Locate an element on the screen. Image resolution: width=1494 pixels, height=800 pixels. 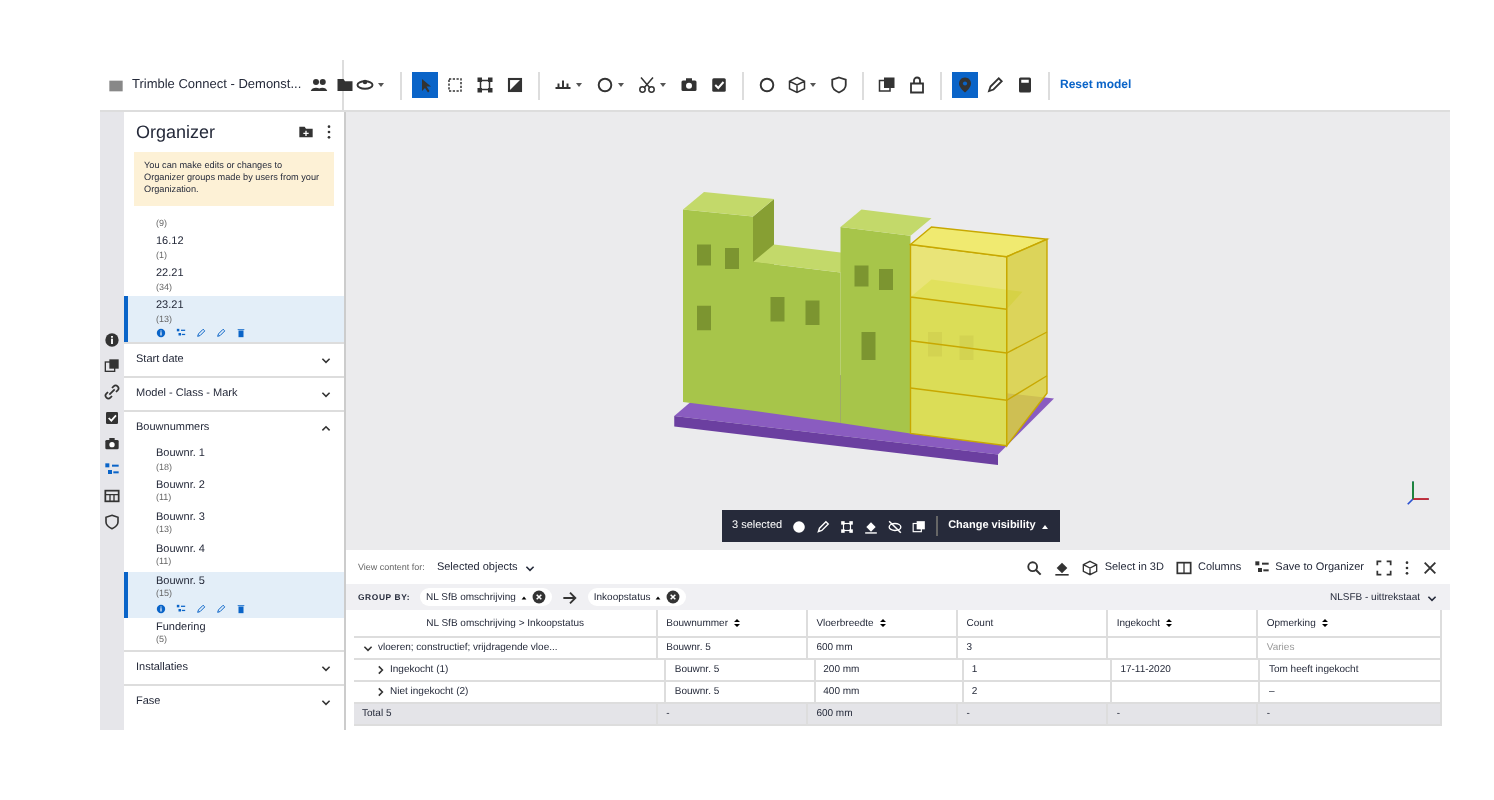
arrow-right-icon is located at coordinates (569, 597).